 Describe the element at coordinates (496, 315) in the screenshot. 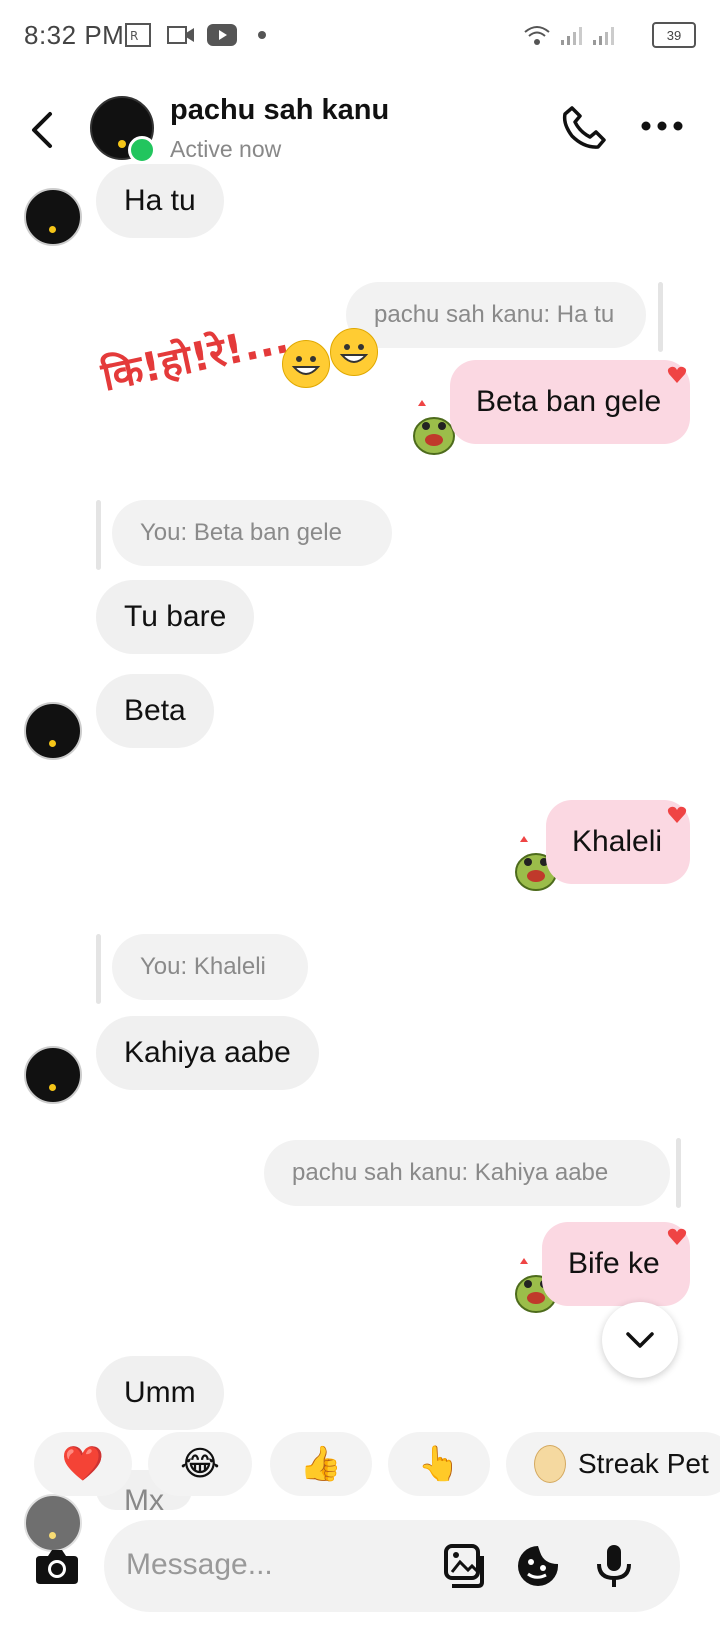

I see `reply-quote: pachu sah kanu: Ha tu` at that location.